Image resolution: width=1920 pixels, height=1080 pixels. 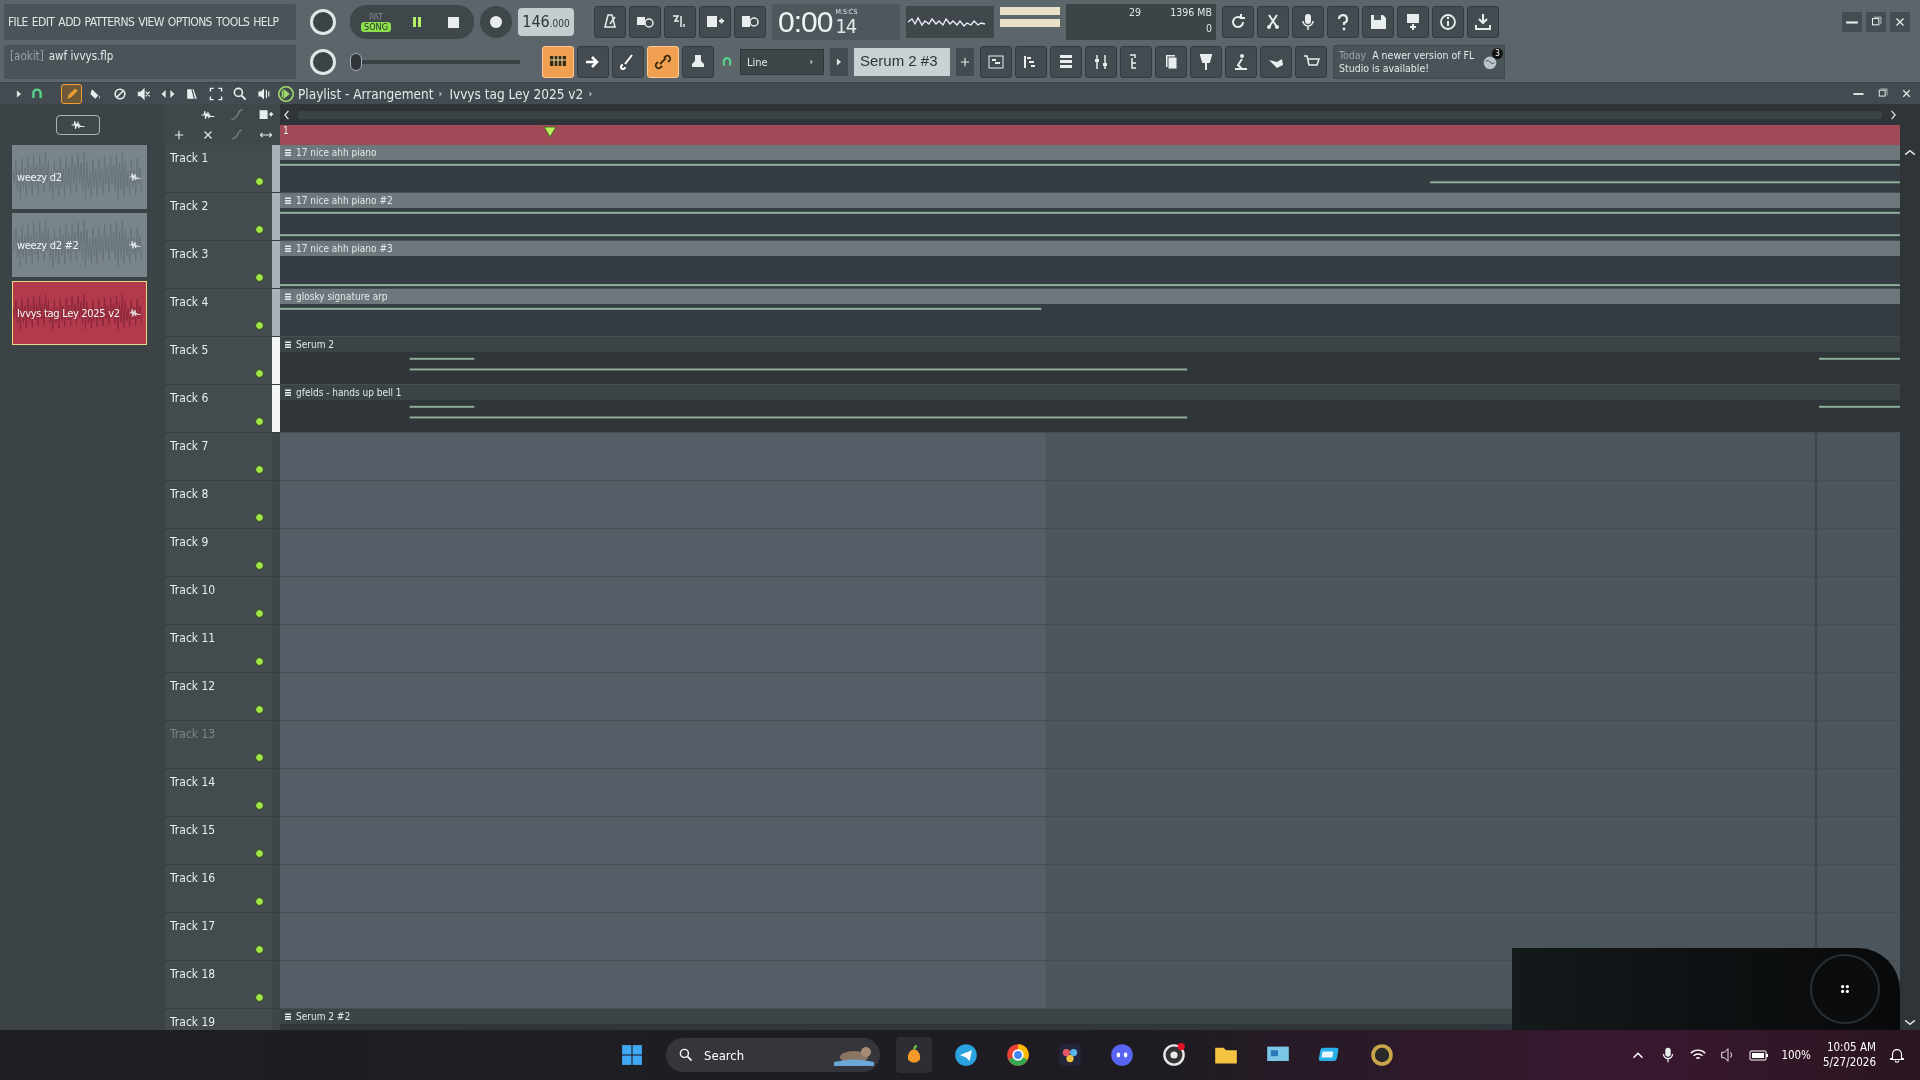 I want to click on pattern-clip: Serum 2, so click(x=1090, y=360).